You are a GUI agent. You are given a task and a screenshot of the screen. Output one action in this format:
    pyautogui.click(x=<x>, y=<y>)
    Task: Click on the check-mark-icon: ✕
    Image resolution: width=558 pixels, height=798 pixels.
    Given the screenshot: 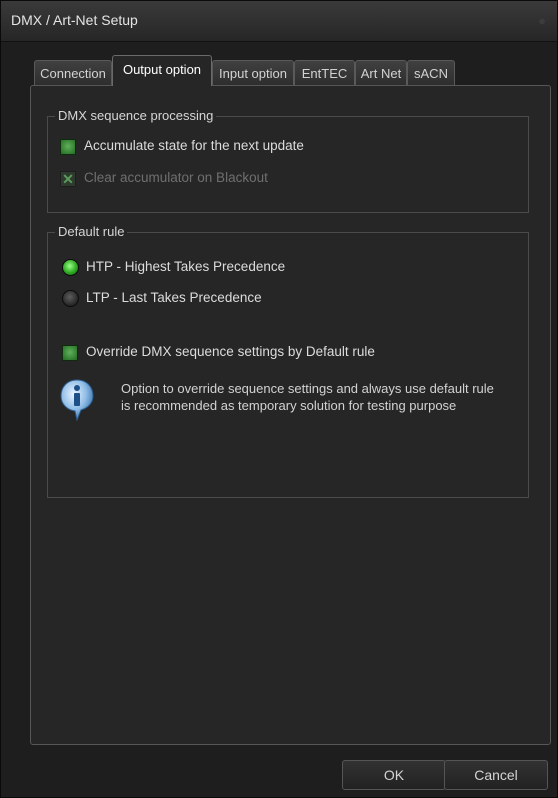 What is the action you would take?
    pyautogui.click(x=68, y=179)
    